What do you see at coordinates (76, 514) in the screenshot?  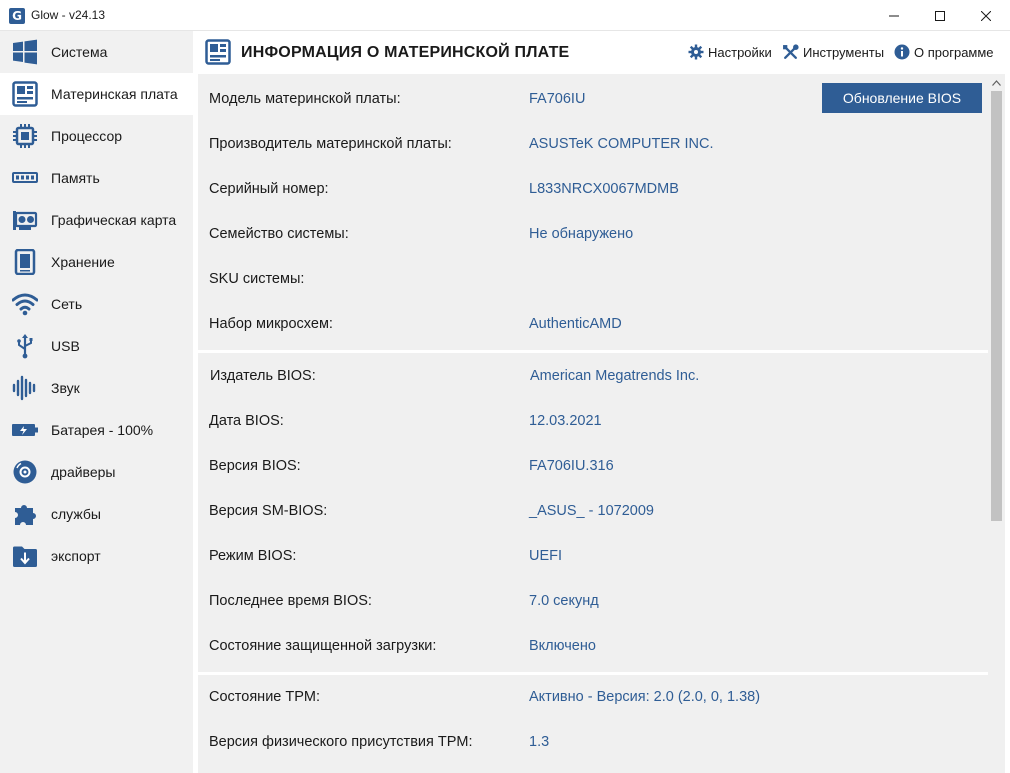 I see `sidebar-item-label: службы` at bounding box center [76, 514].